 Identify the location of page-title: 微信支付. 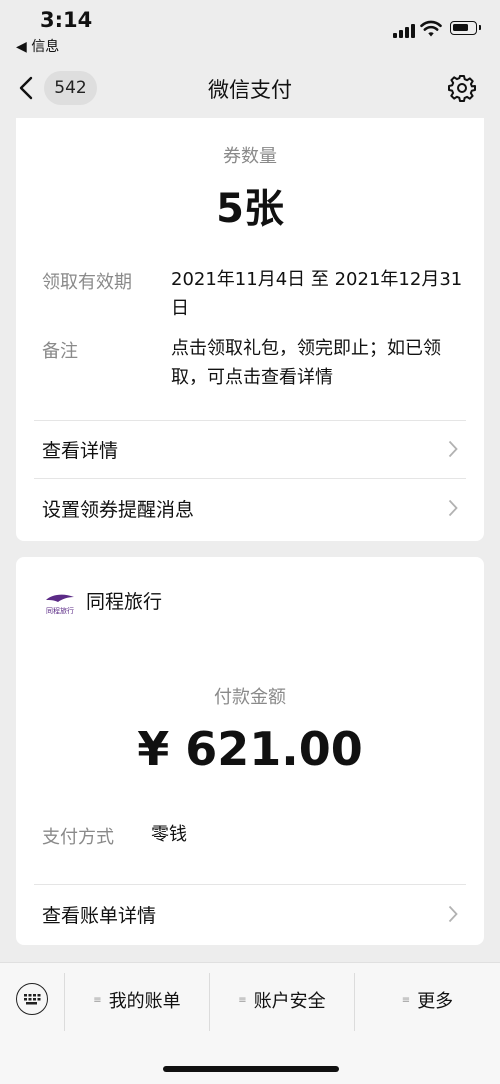
(250, 90).